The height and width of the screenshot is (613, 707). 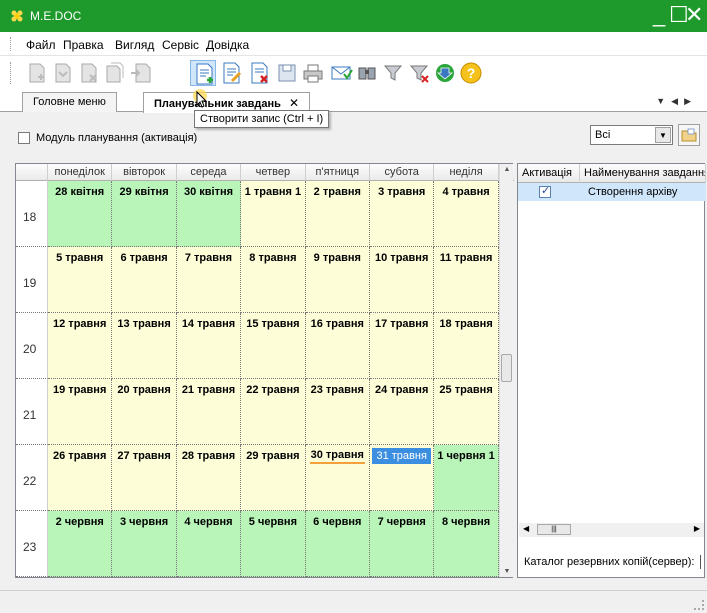 I want to click on calendar-day-cell: 30 травня, so click(x=337, y=478).